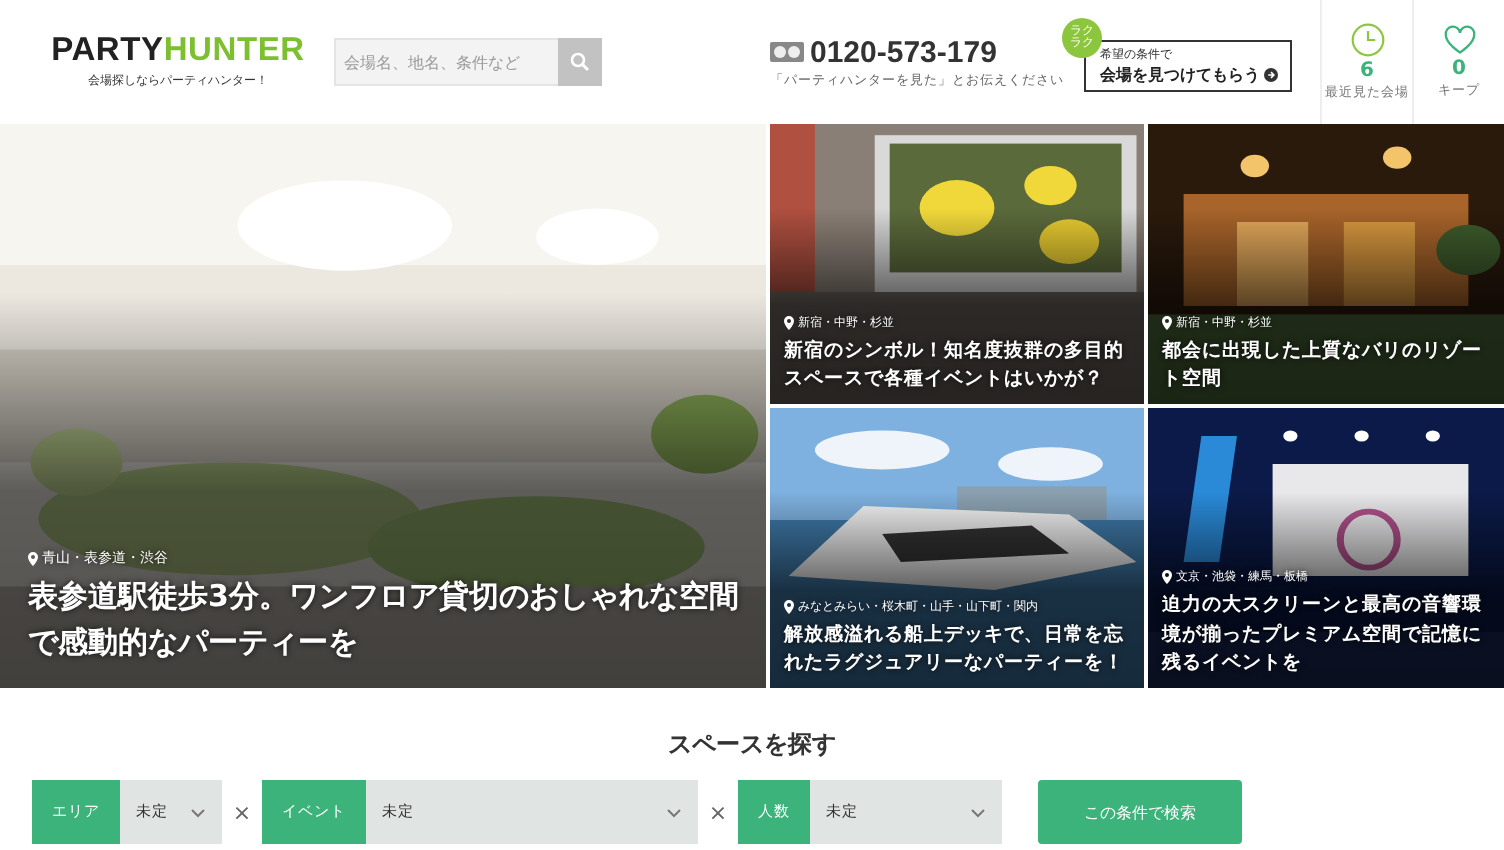  I want to click on free-dial-icon, so click(787, 52).